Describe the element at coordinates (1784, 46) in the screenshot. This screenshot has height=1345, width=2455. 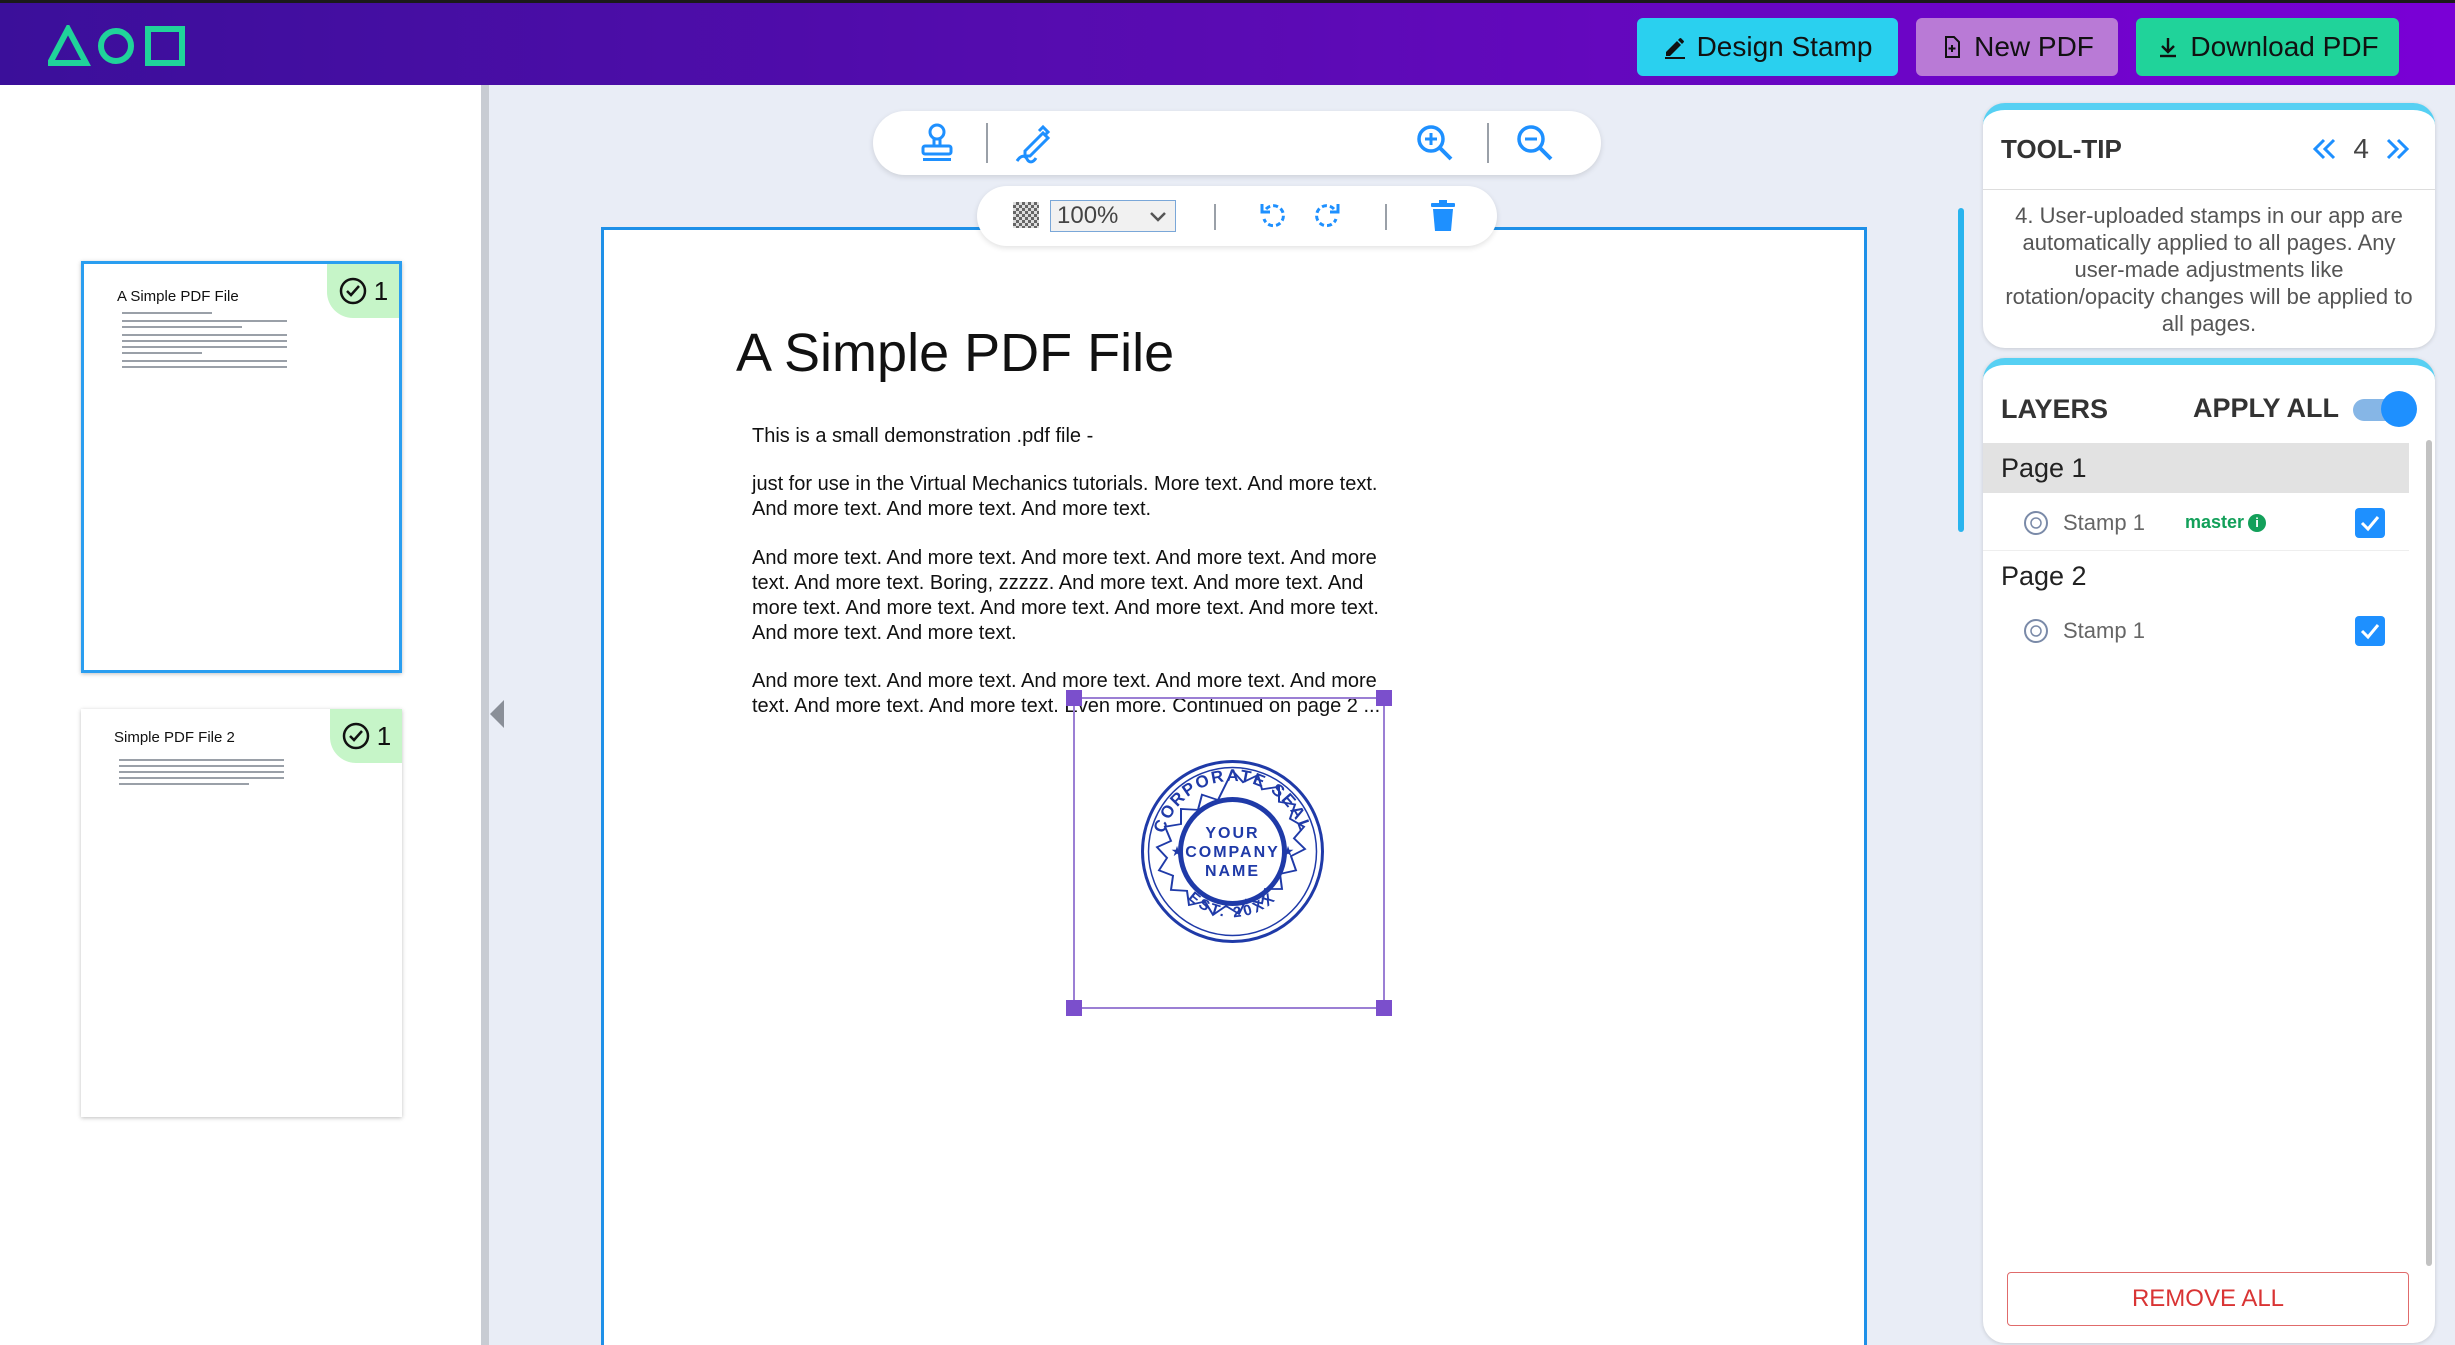
I see `design-stamp-label: Design Stamp` at that location.